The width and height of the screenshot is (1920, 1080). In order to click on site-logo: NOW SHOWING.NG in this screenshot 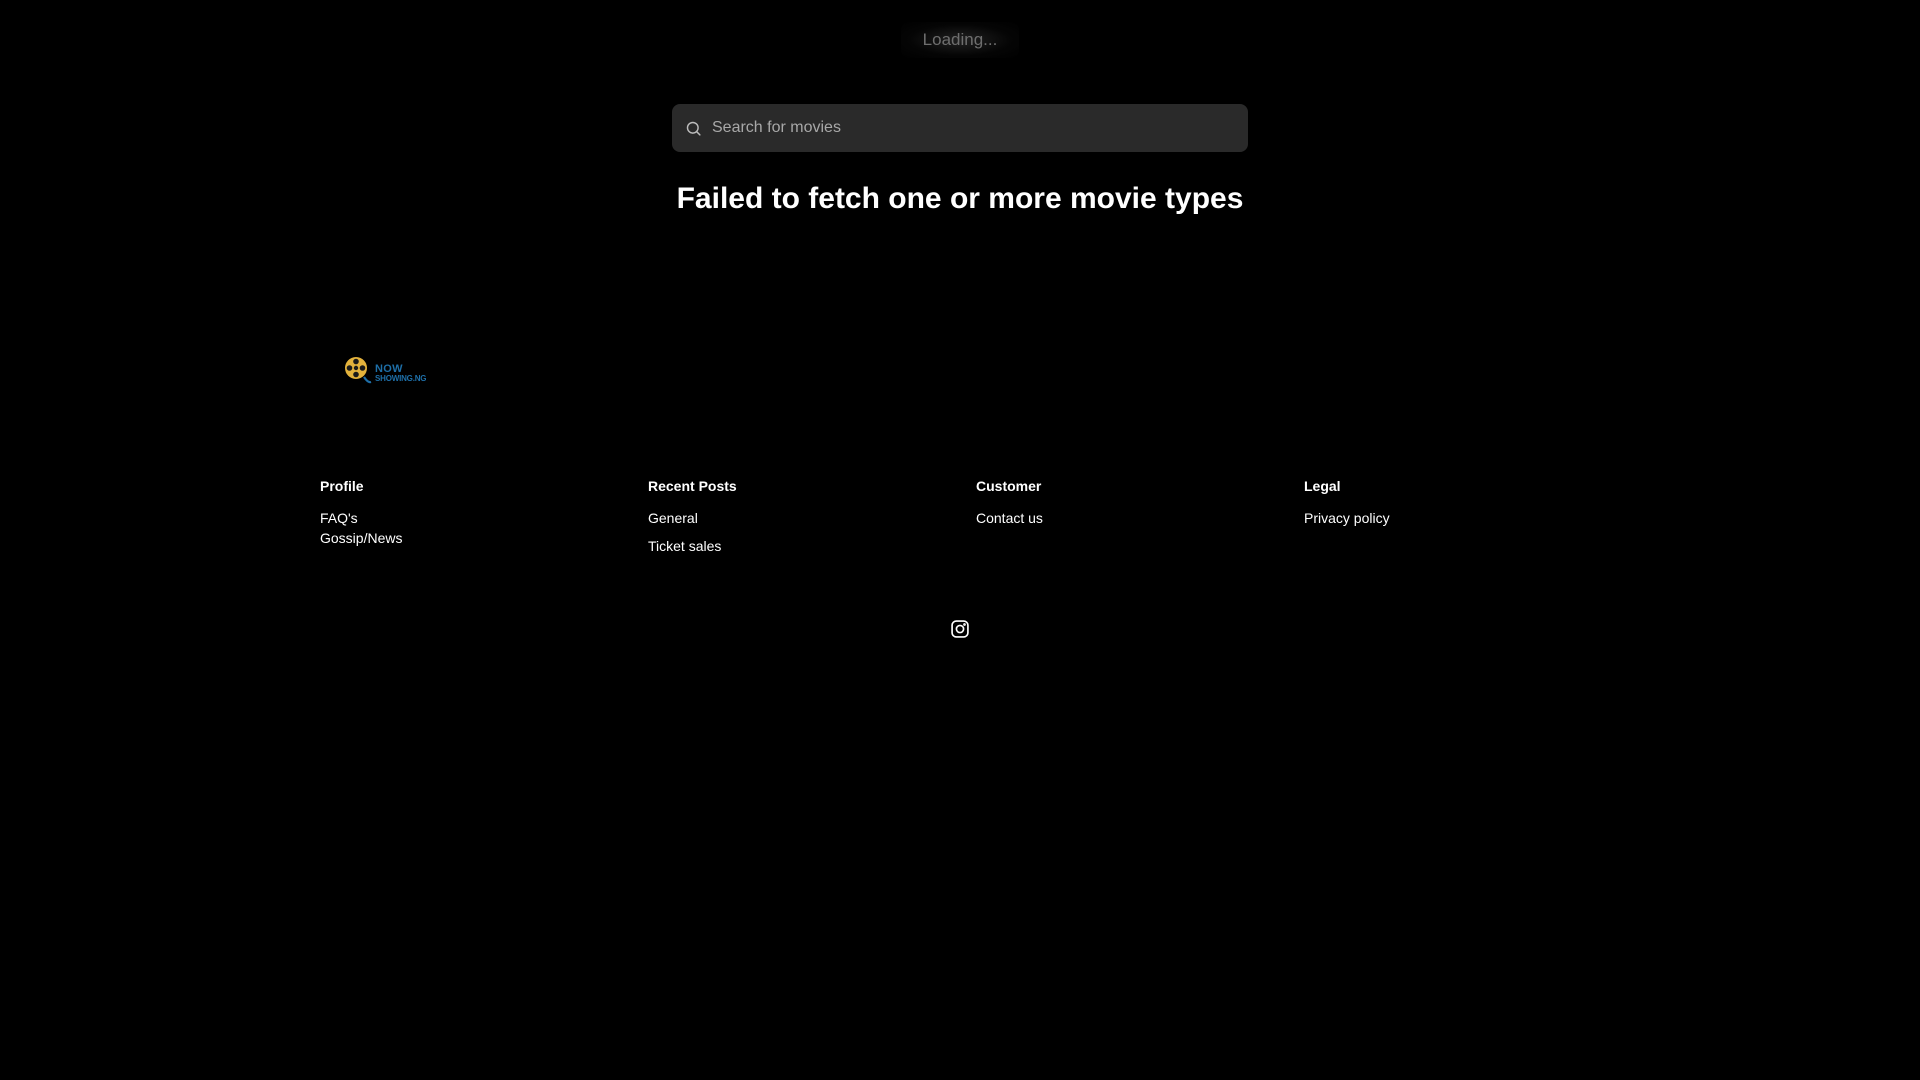, I will do `click(385, 373)`.